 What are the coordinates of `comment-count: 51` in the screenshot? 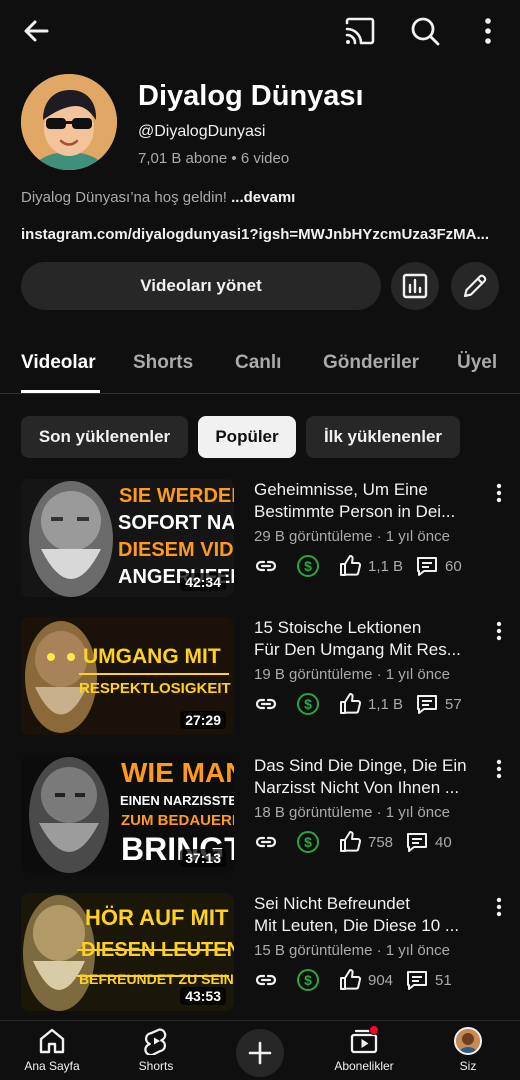 It's located at (443, 980).